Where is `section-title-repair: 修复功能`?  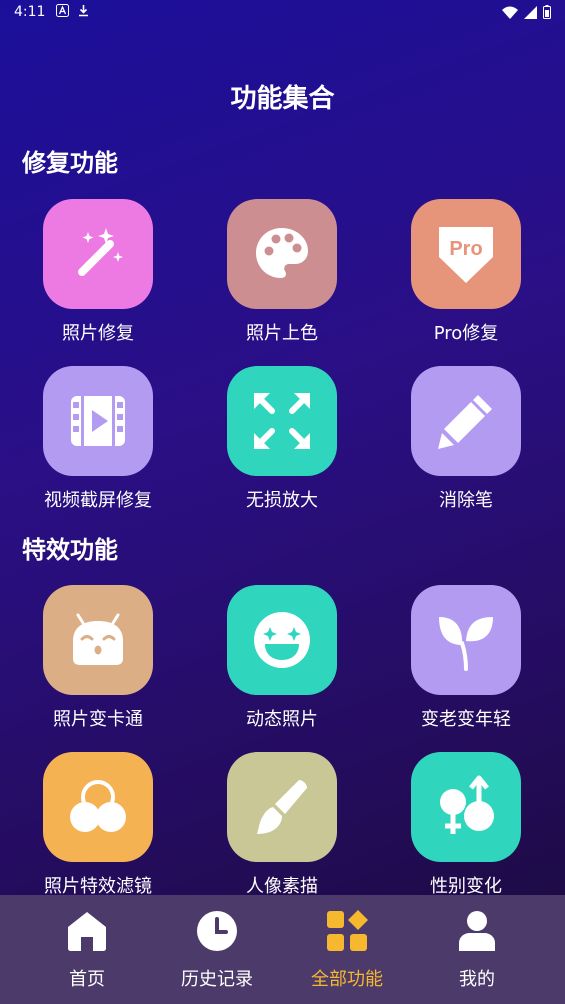 section-title-repair: 修复功能 is located at coordinates (70, 163).